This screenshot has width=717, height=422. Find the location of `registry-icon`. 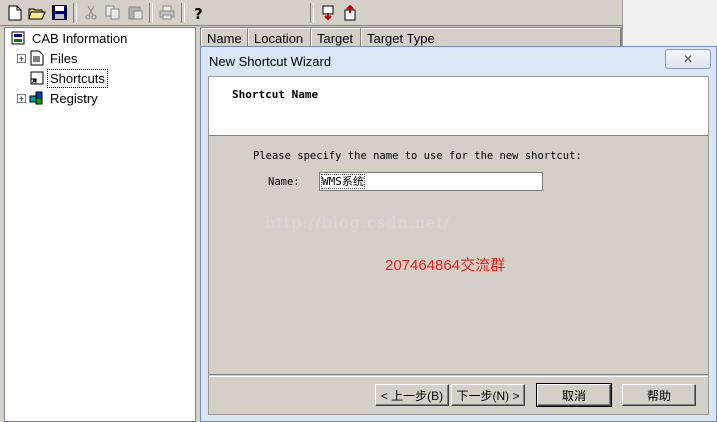

registry-icon is located at coordinates (37, 98).